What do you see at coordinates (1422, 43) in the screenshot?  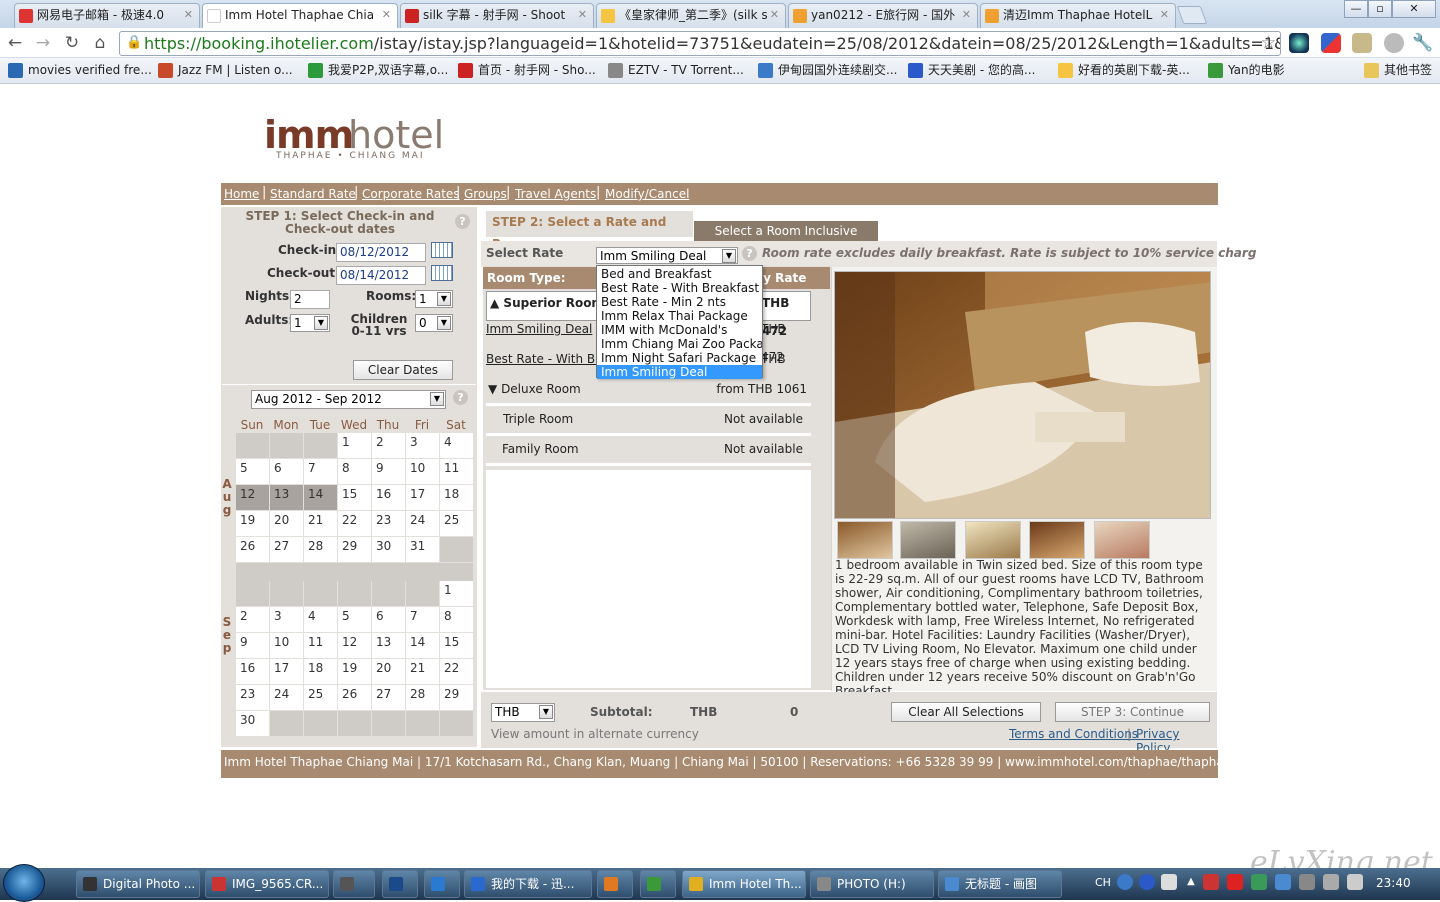 I see `wrench-icon: 🔧` at bounding box center [1422, 43].